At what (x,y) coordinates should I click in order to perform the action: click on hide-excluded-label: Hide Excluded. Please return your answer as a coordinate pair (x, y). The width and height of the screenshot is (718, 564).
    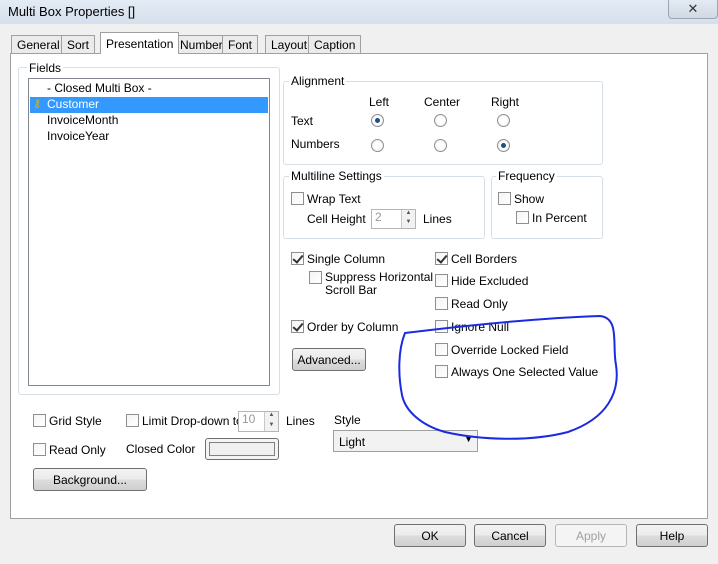
    Looking at the image, I should click on (490, 281).